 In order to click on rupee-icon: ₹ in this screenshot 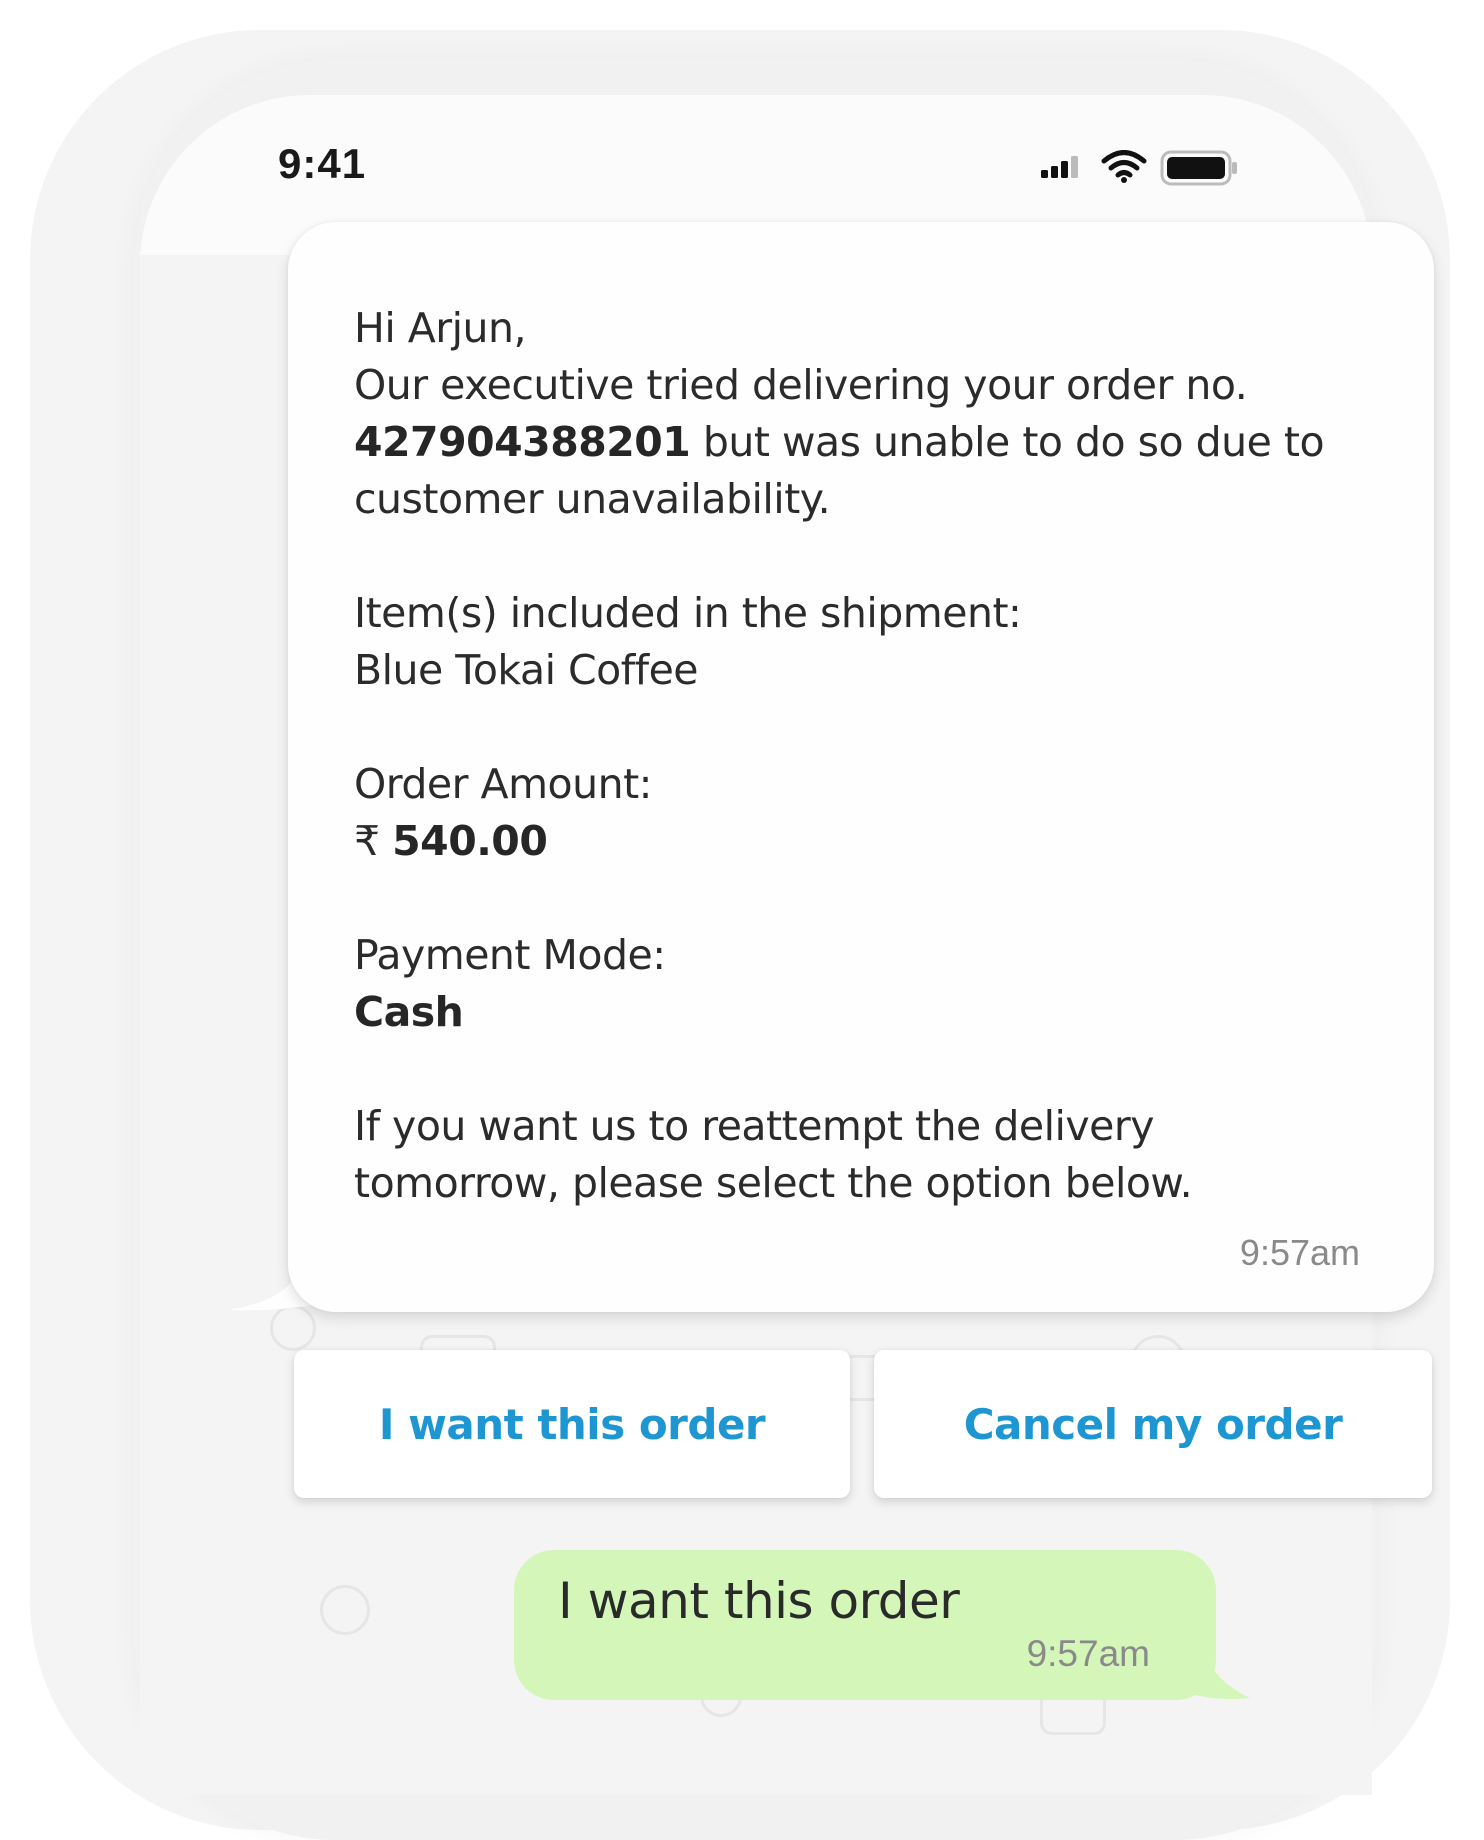, I will do `click(367, 841)`.